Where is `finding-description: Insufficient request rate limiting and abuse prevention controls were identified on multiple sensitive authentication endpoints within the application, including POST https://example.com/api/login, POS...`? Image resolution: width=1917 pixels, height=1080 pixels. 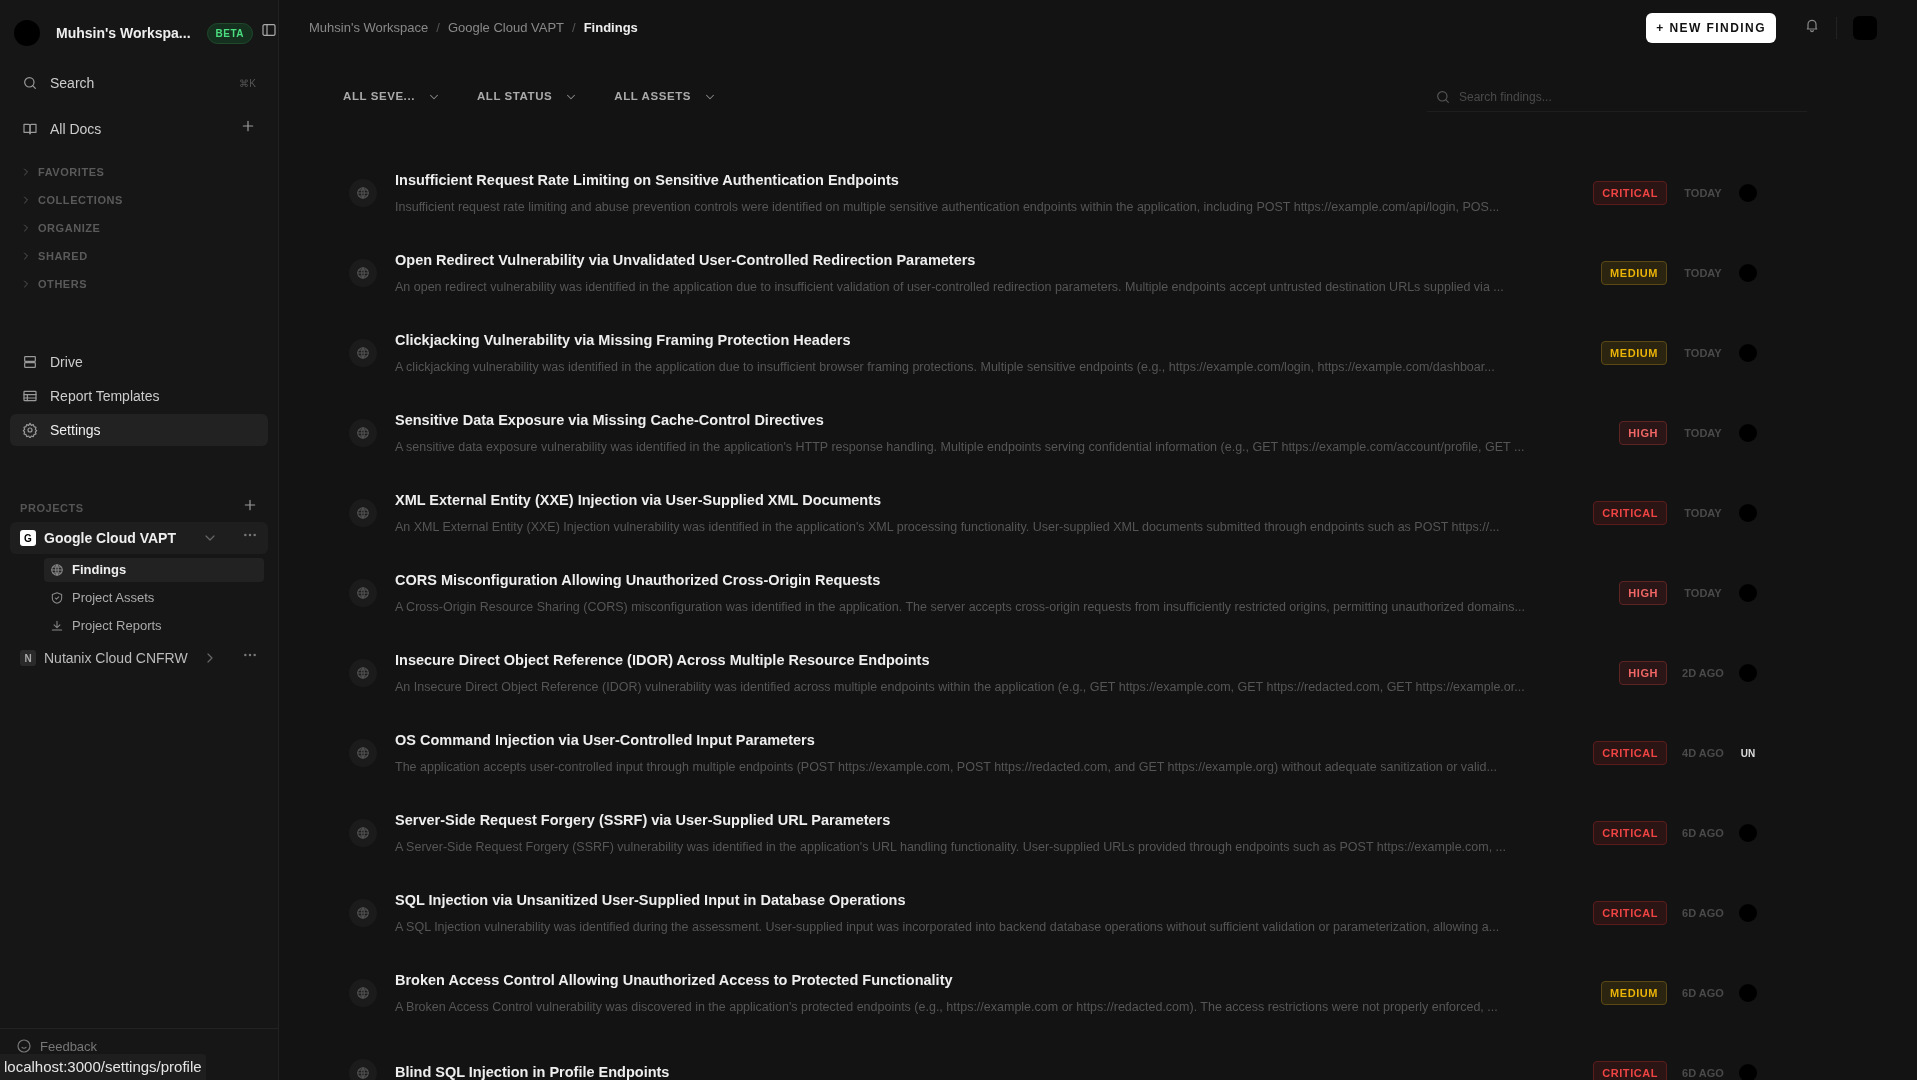 finding-description: Insufficient request rate limiting and abuse prevention controls were identified on multiple sensitive authentication endpoints within the application, including POST https://example.com/api/login, POS... is located at coordinates (948, 207).